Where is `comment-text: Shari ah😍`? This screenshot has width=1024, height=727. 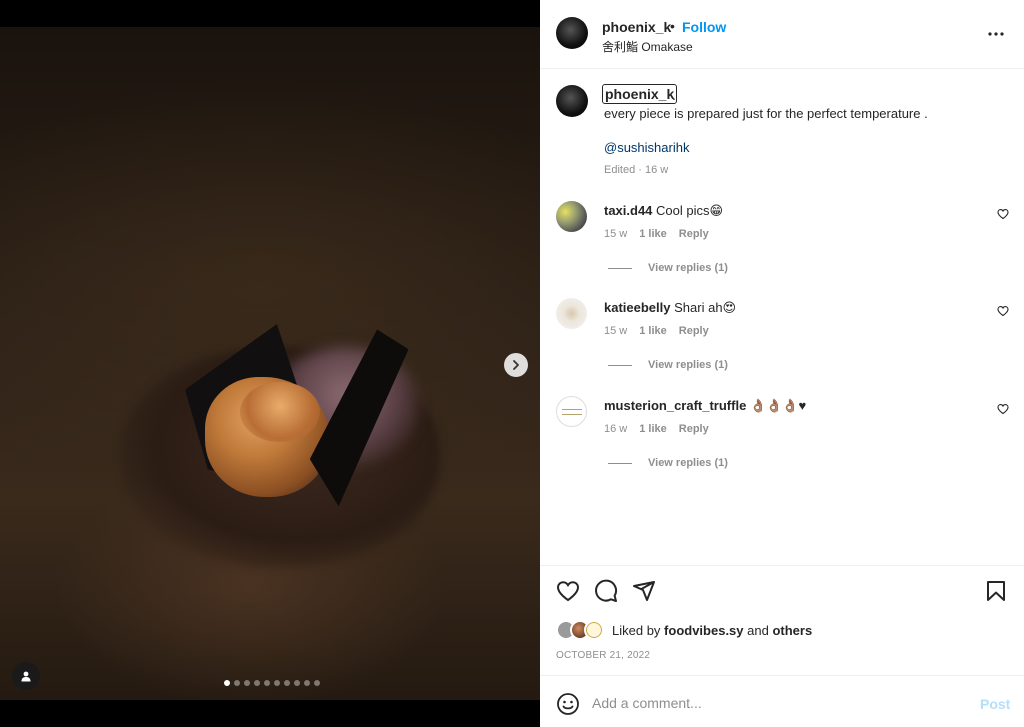
comment-text: Shari ah😍 is located at coordinates (705, 307).